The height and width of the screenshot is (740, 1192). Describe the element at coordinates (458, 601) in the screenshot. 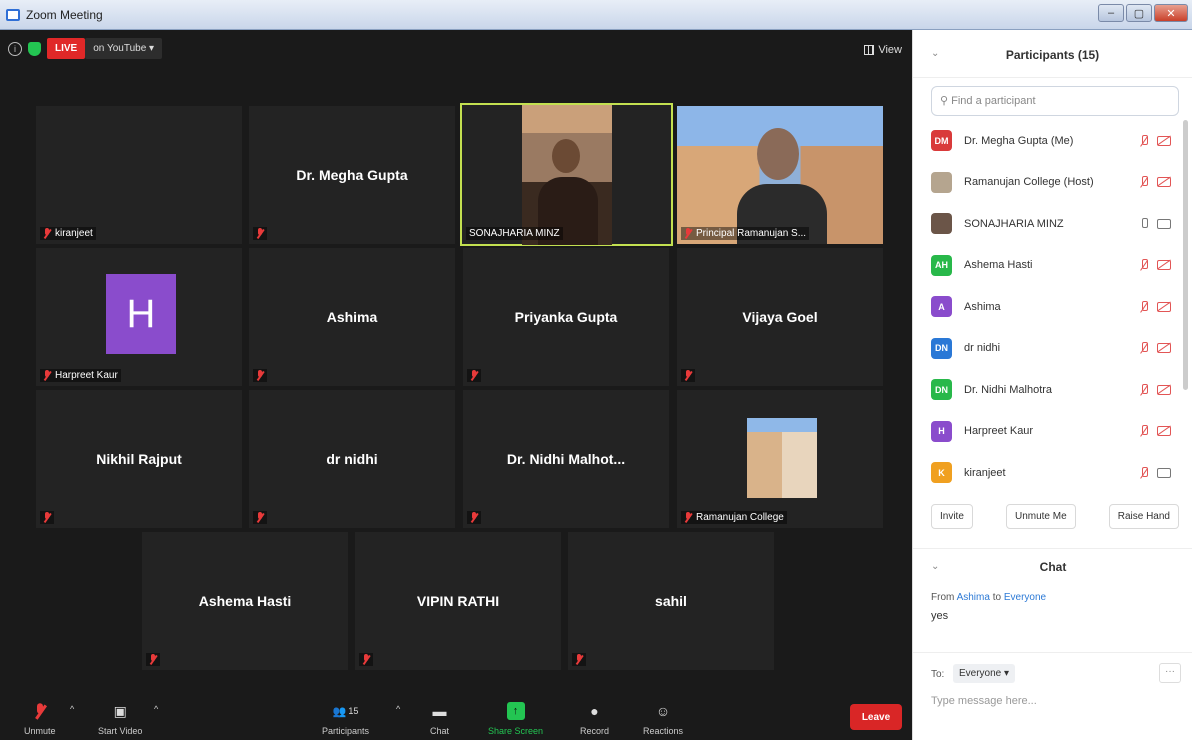

I see `video-tile-vipin: VIPIN RATHI` at that location.